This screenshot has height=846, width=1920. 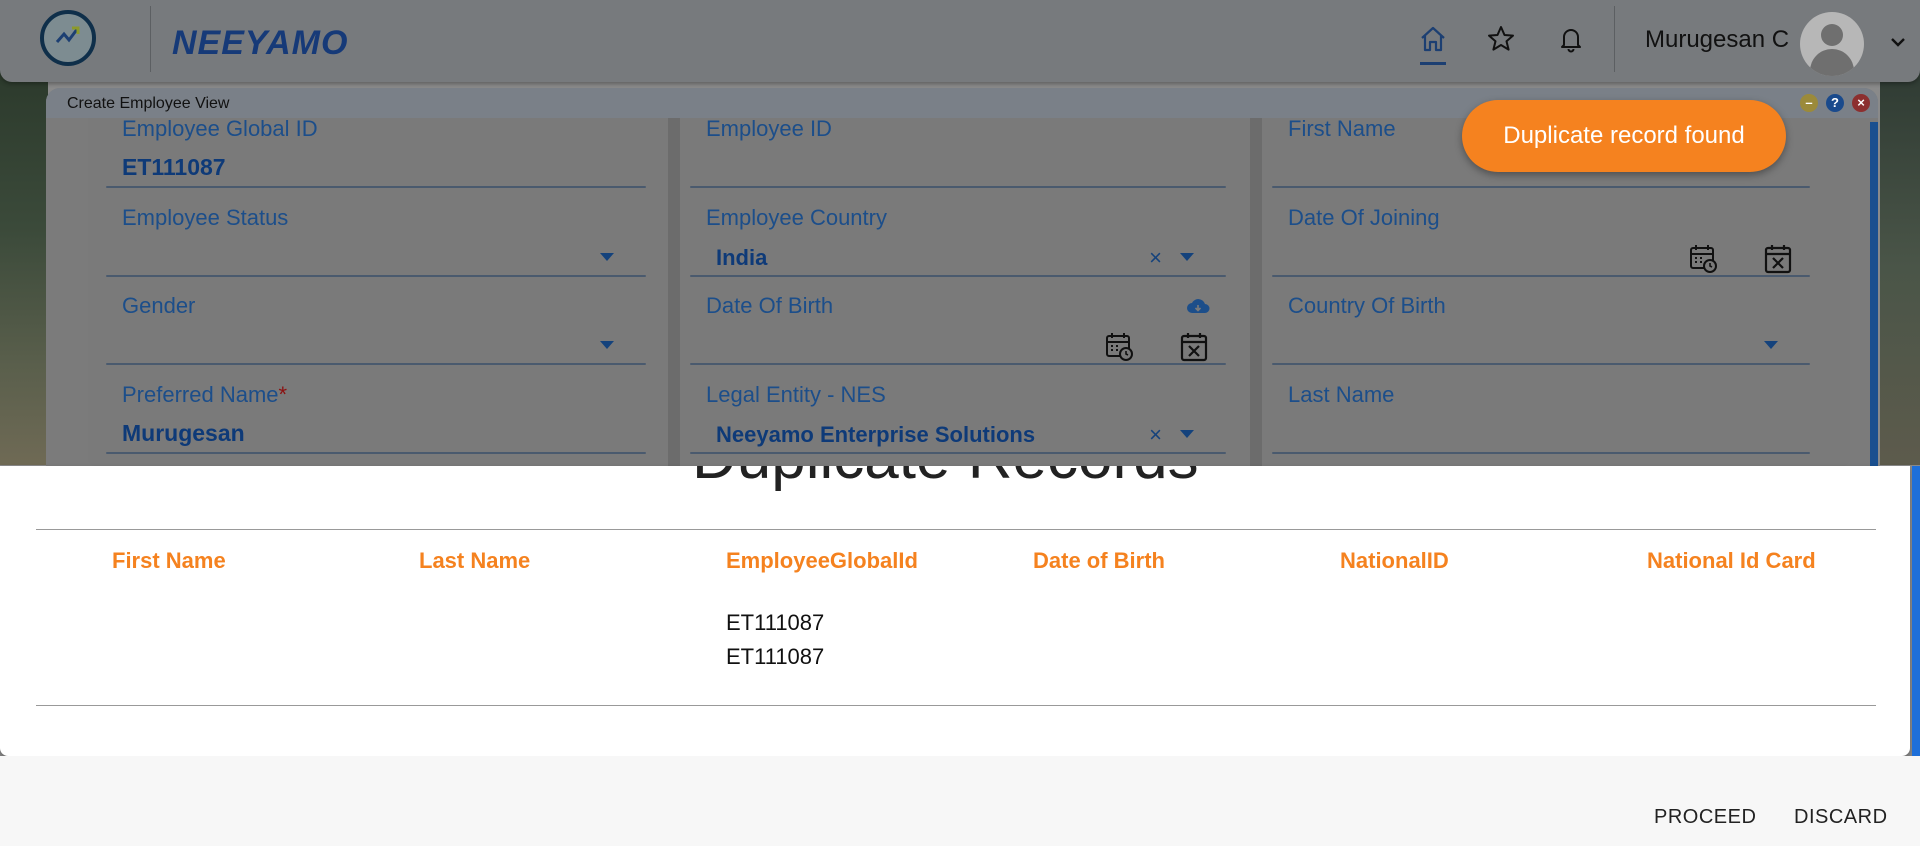 What do you see at coordinates (796, 217) in the screenshot?
I see `field-label: Employee Country` at bounding box center [796, 217].